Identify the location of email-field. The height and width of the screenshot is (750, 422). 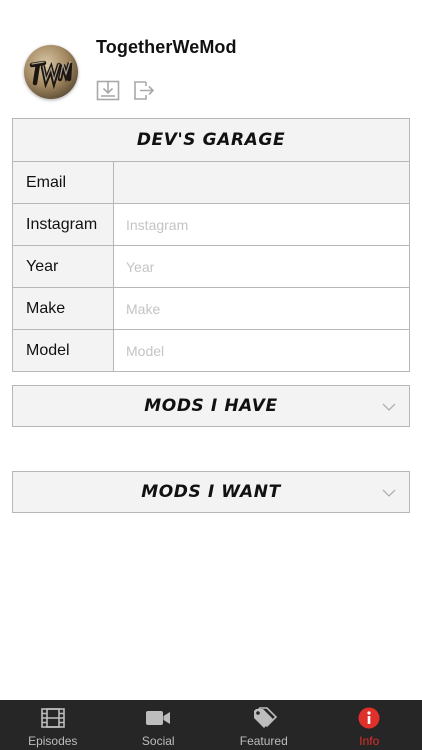
(261, 182).